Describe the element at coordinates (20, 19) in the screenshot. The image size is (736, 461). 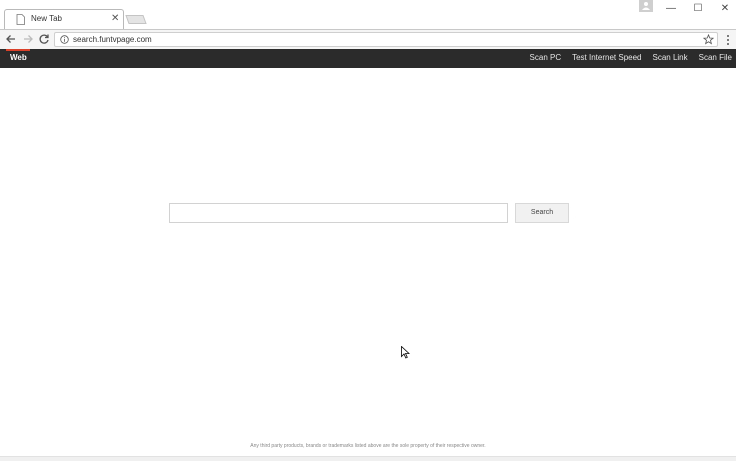
I see `page-icon` at that location.